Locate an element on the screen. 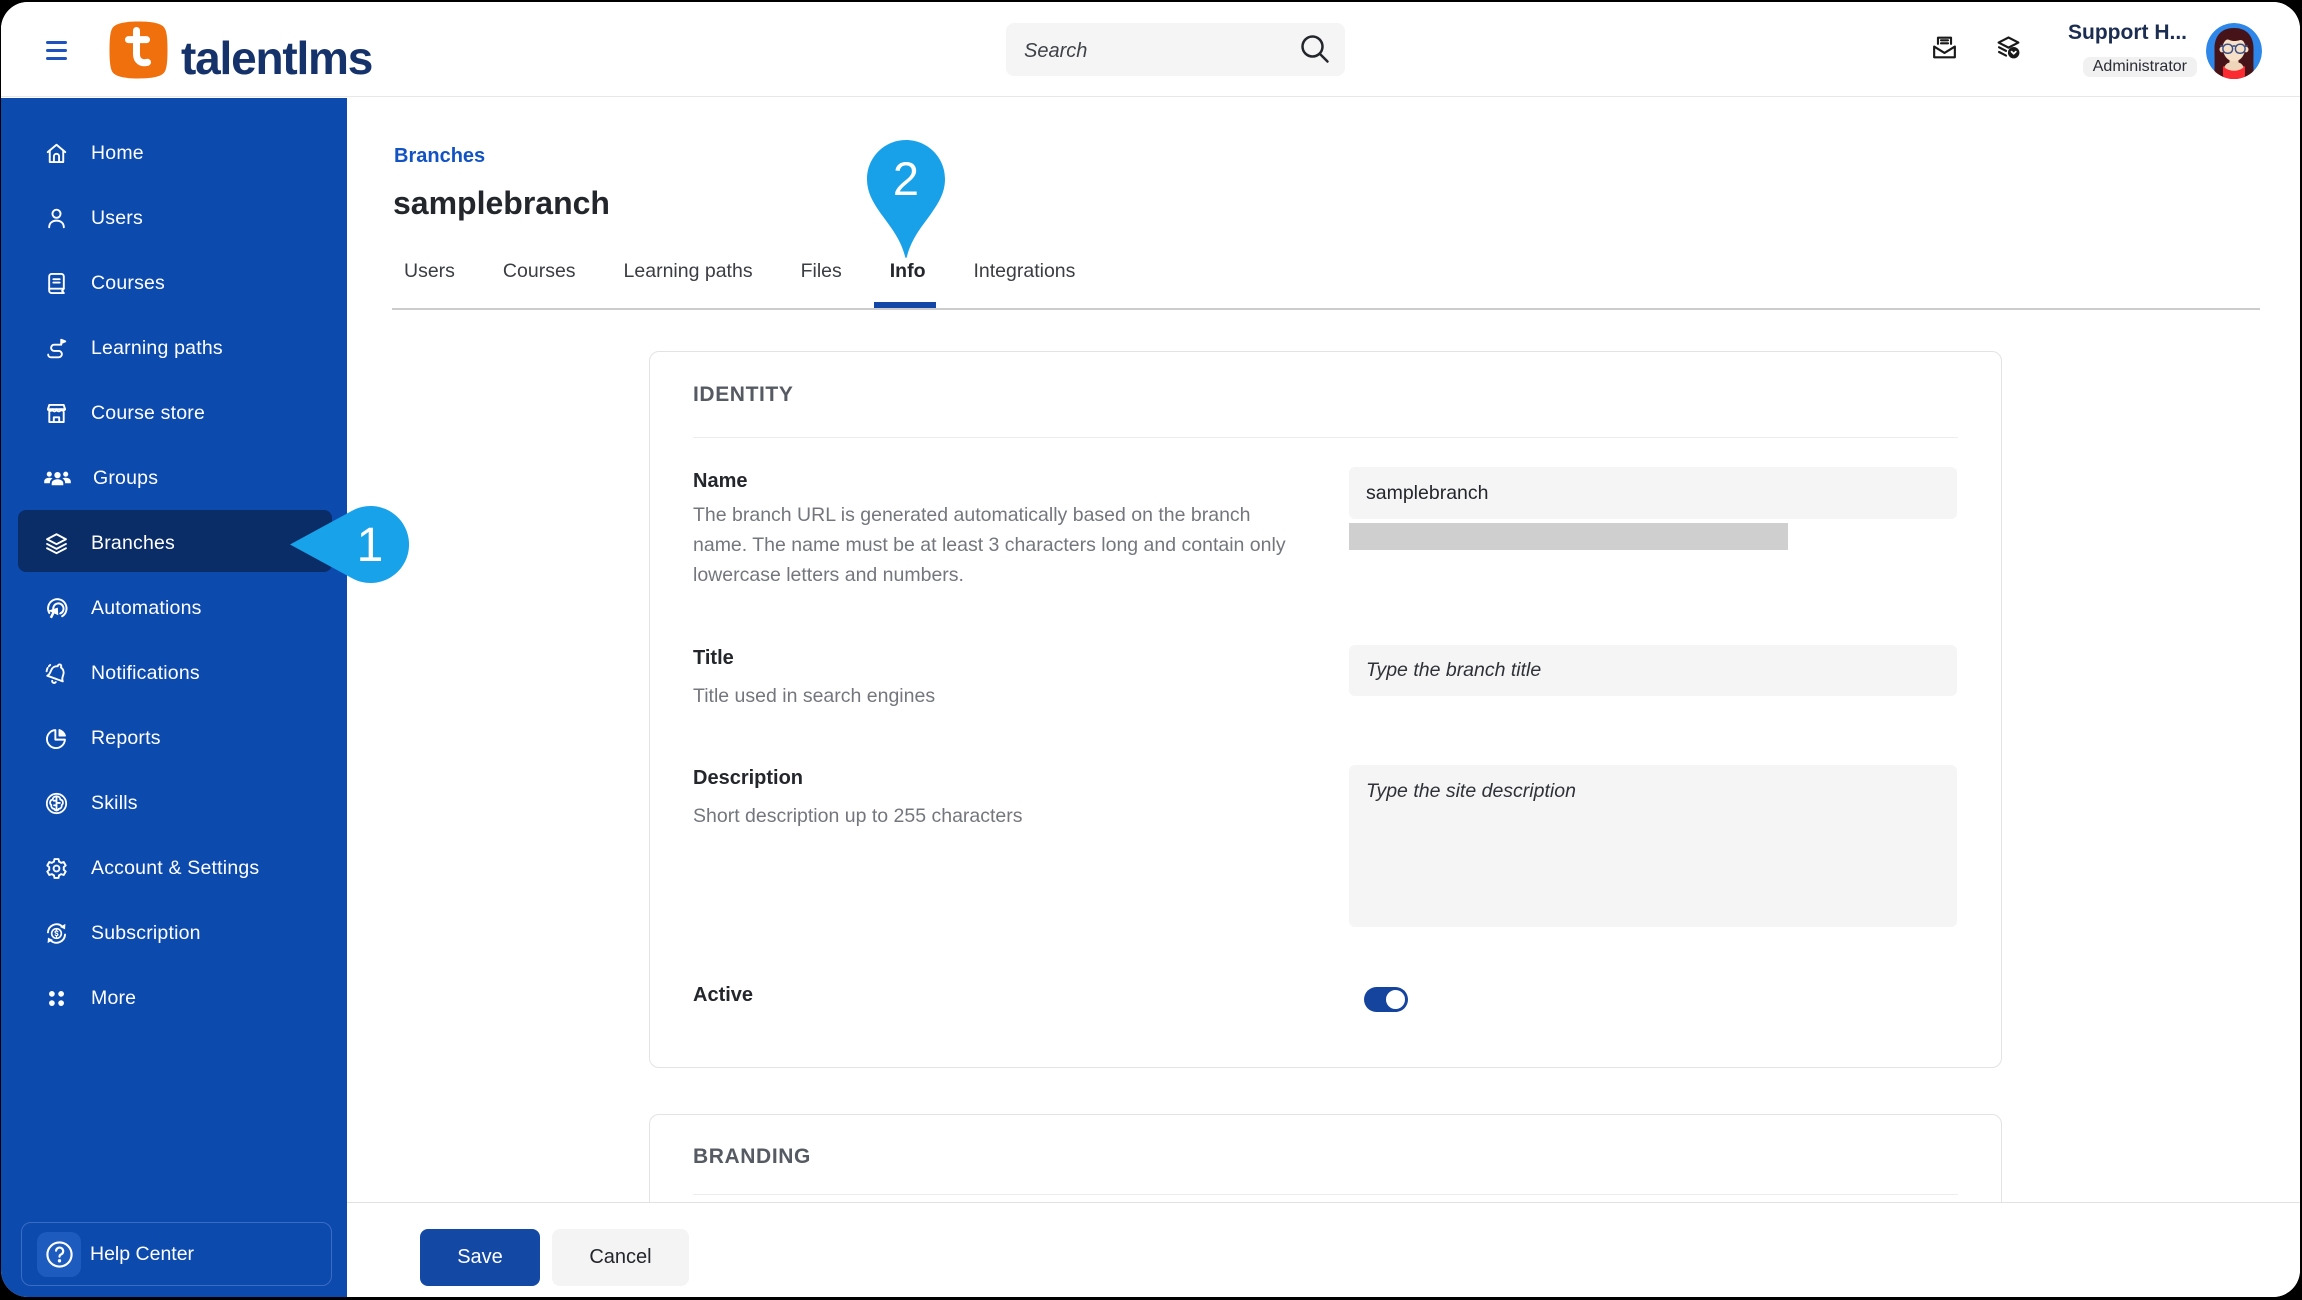 This screenshot has height=1300, width=2302. svg-text: 2 is located at coordinates (906, 178).